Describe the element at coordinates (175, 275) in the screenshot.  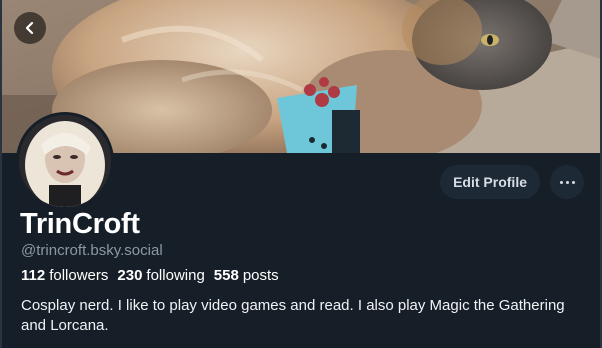
I see `following-label: following` at that location.